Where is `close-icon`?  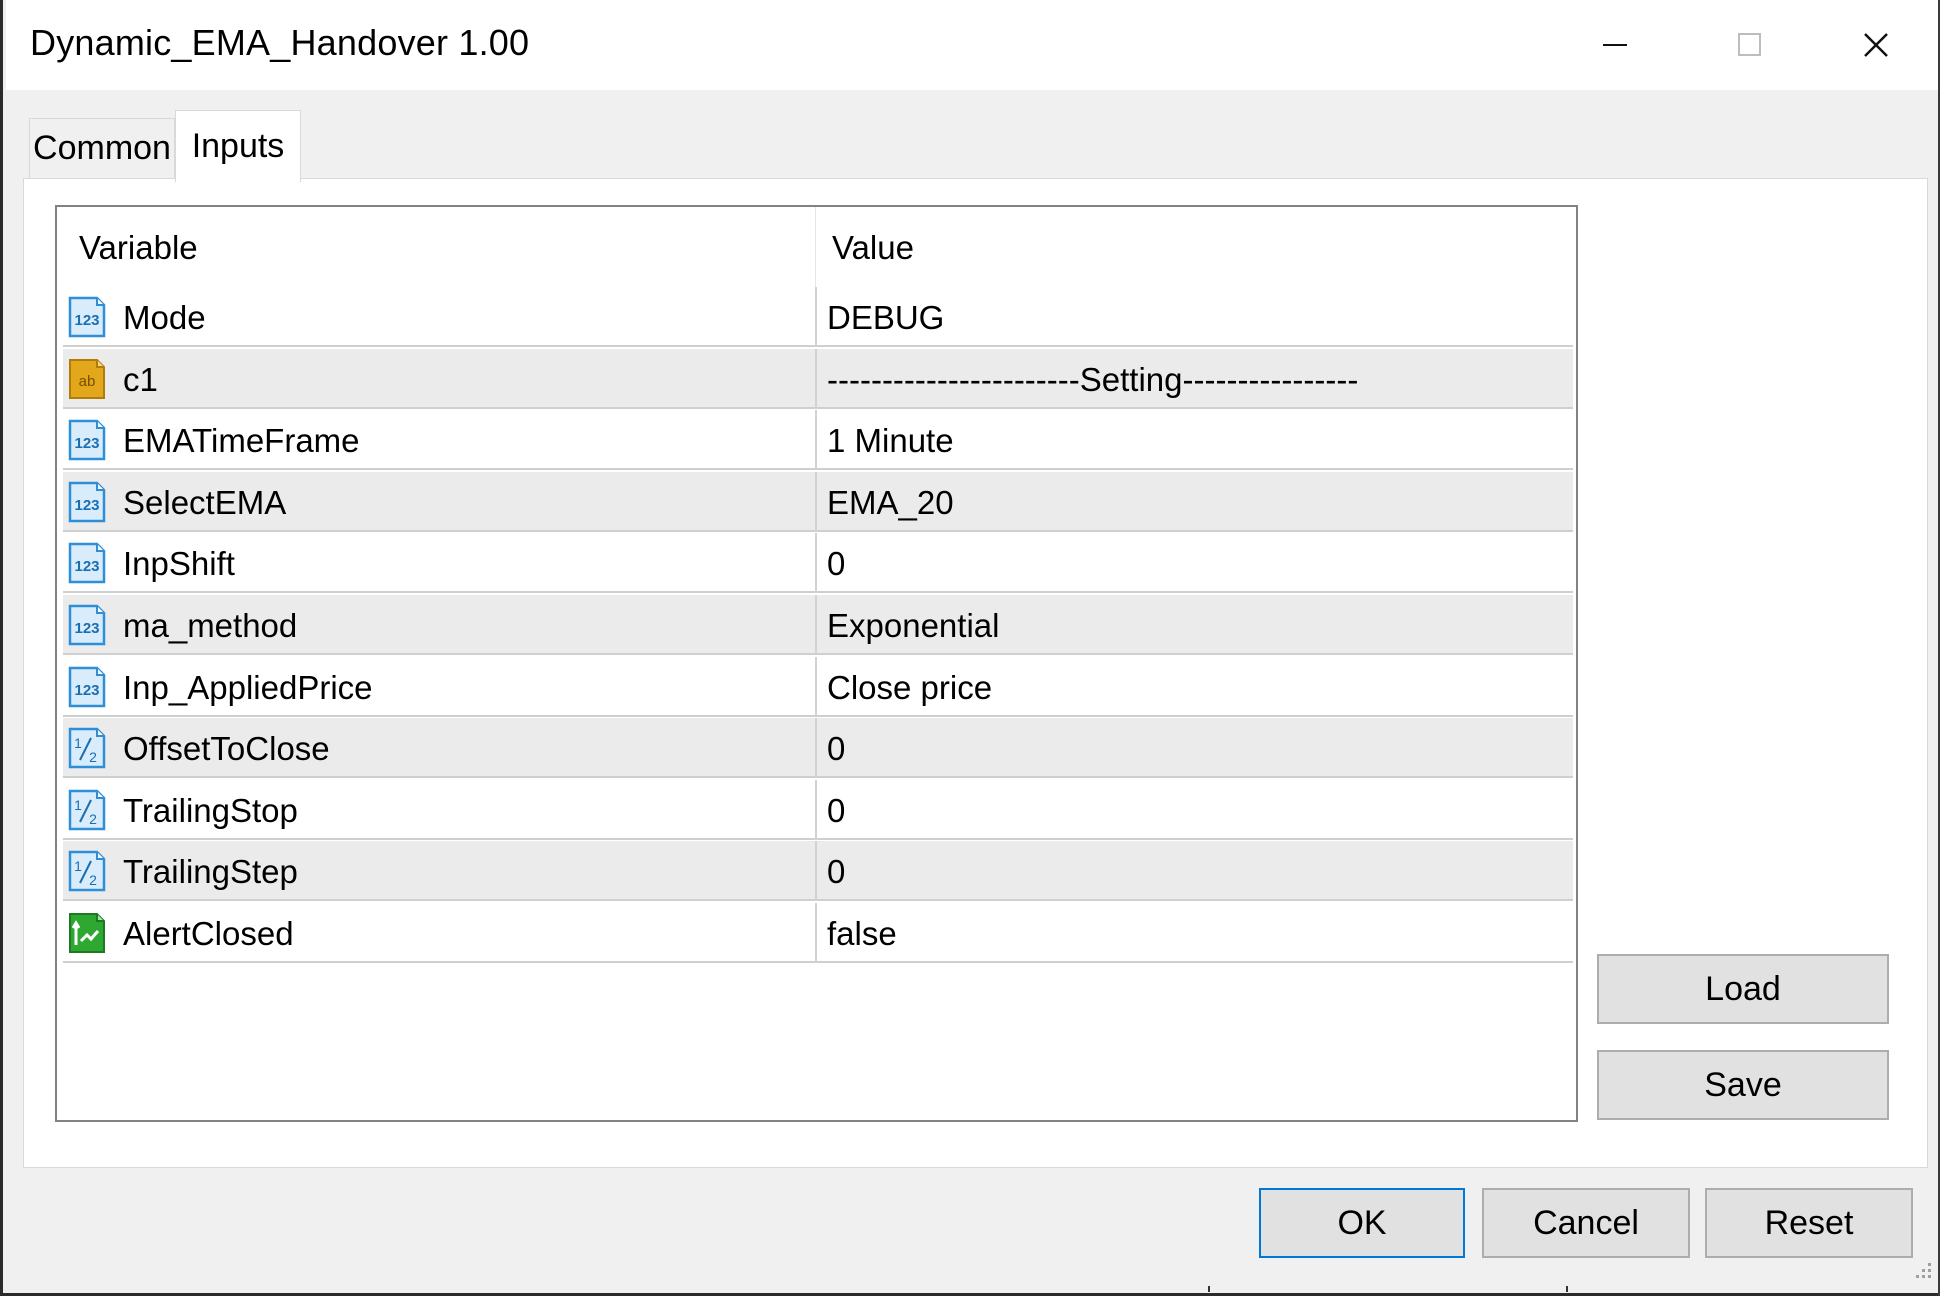 close-icon is located at coordinates (1876, 45).